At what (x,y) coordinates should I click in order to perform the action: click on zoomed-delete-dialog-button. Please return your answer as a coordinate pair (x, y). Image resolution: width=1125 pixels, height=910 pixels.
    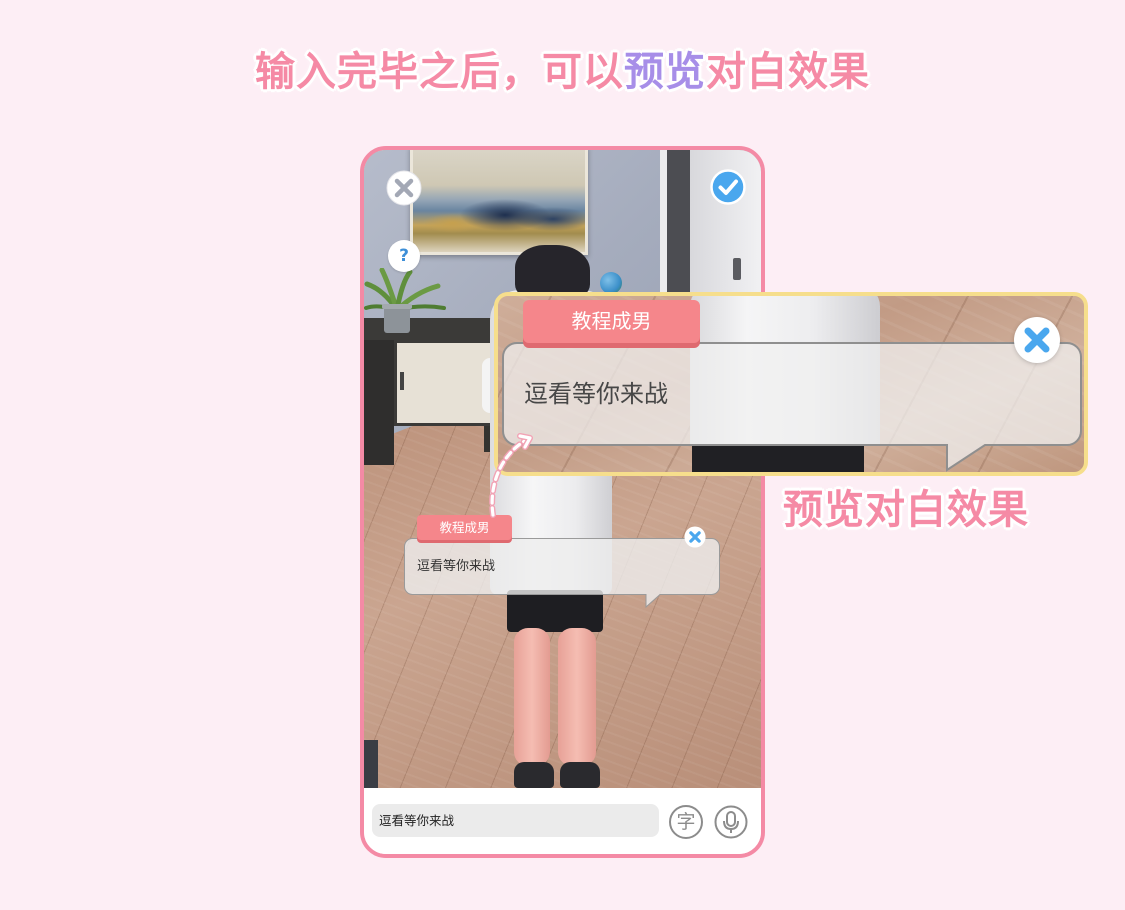
    Looking at the image, I should click on (1037, 340).